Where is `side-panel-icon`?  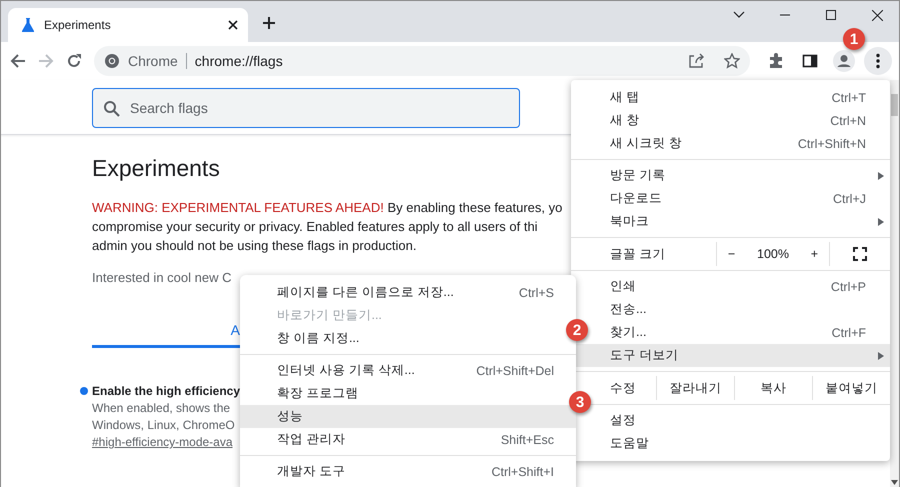 side-panel-icon is located at coordinates (810, 61).